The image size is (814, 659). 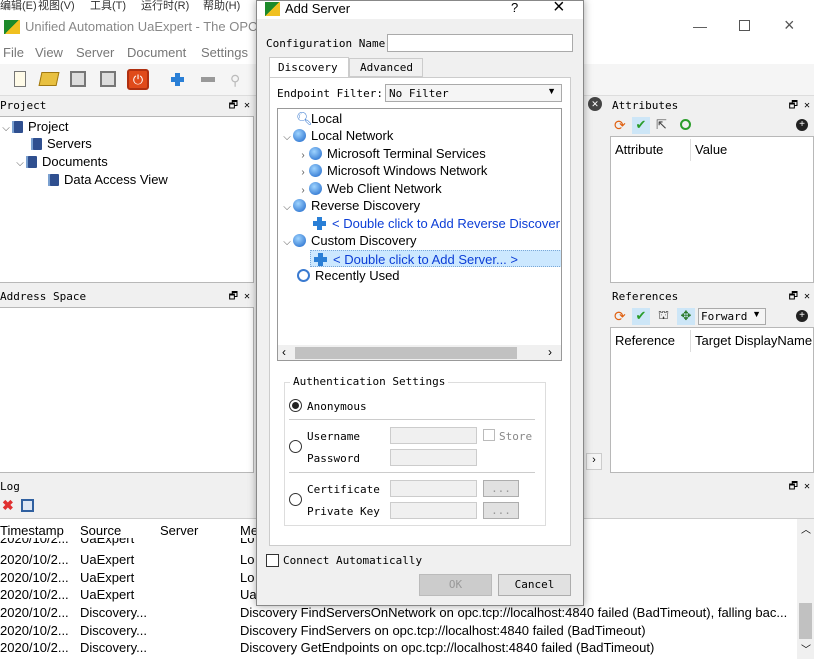 What do you see at coordinates (34, 126) in the screenshot?
I see `tree-item-project: ⌵ Project` at bounding box center [34, 126].